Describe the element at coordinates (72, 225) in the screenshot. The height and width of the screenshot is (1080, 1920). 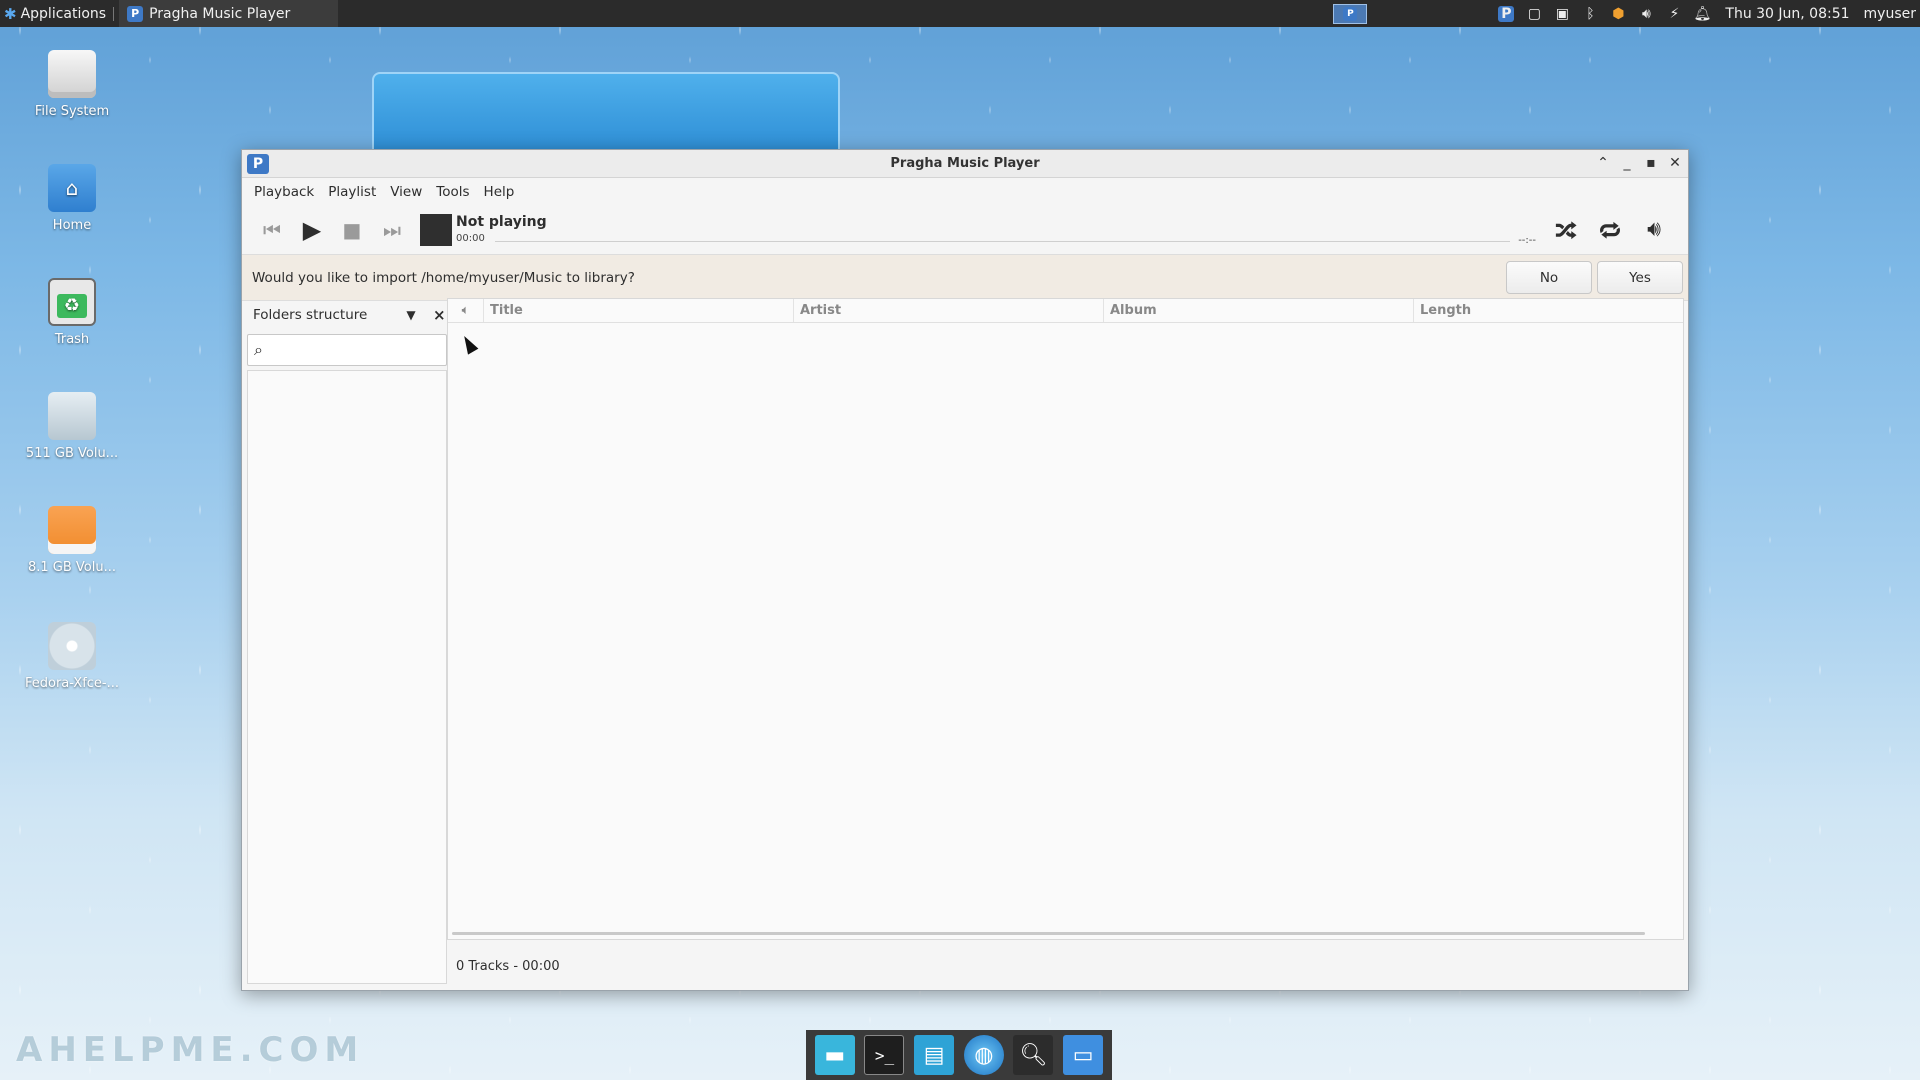
I see `desktop-icon-label: Home` at that location.